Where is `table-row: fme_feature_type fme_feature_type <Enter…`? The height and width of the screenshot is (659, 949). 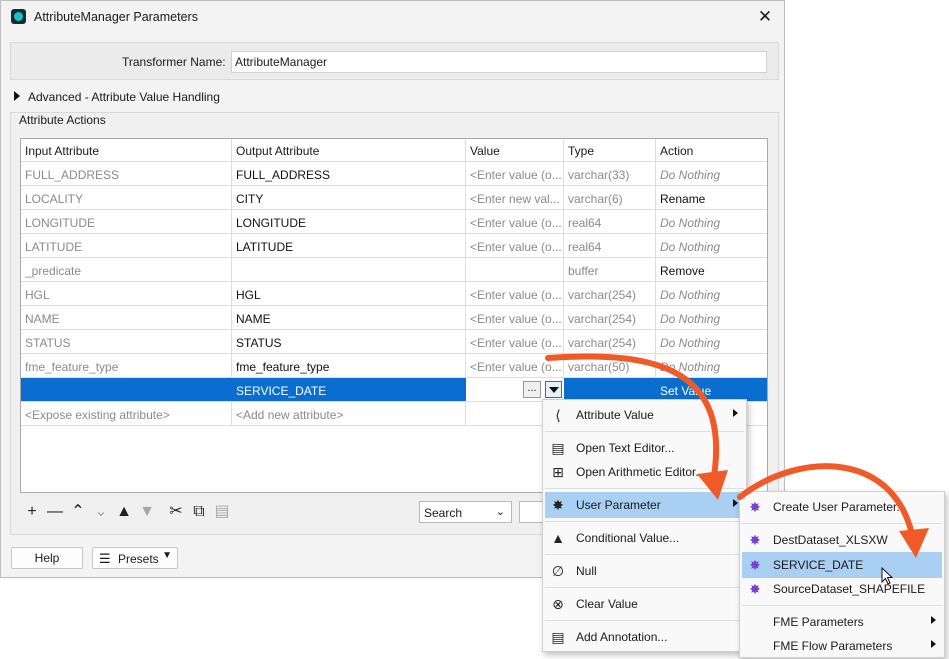 table-row: fme_feature_type fme_feature_type <Enter… is located at coordinates (394, 365).